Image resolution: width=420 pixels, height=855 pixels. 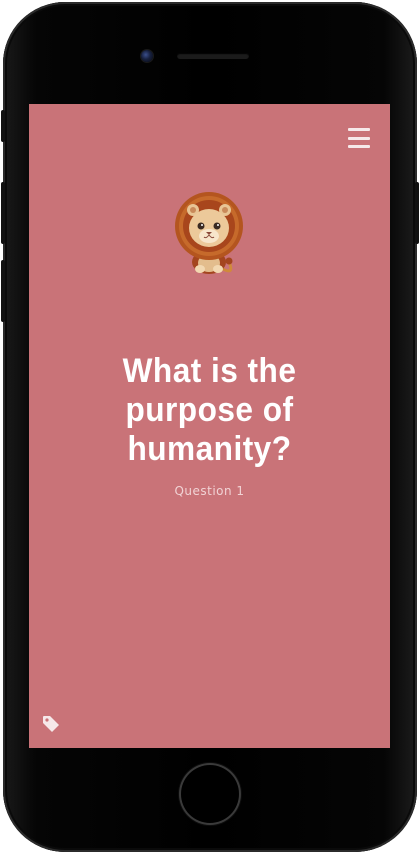 What do you see at coordinates (3, 126) in the screenshot?
I see `mute-switch` at bounding box center [3, 126].